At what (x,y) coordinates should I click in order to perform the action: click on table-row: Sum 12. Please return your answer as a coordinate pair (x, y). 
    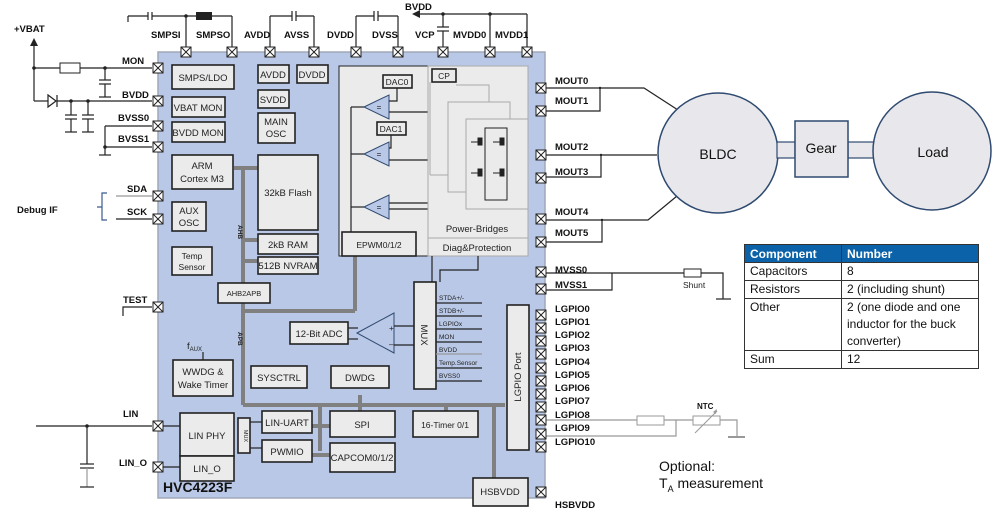
    Looking at the image, I should click on (861, 359).